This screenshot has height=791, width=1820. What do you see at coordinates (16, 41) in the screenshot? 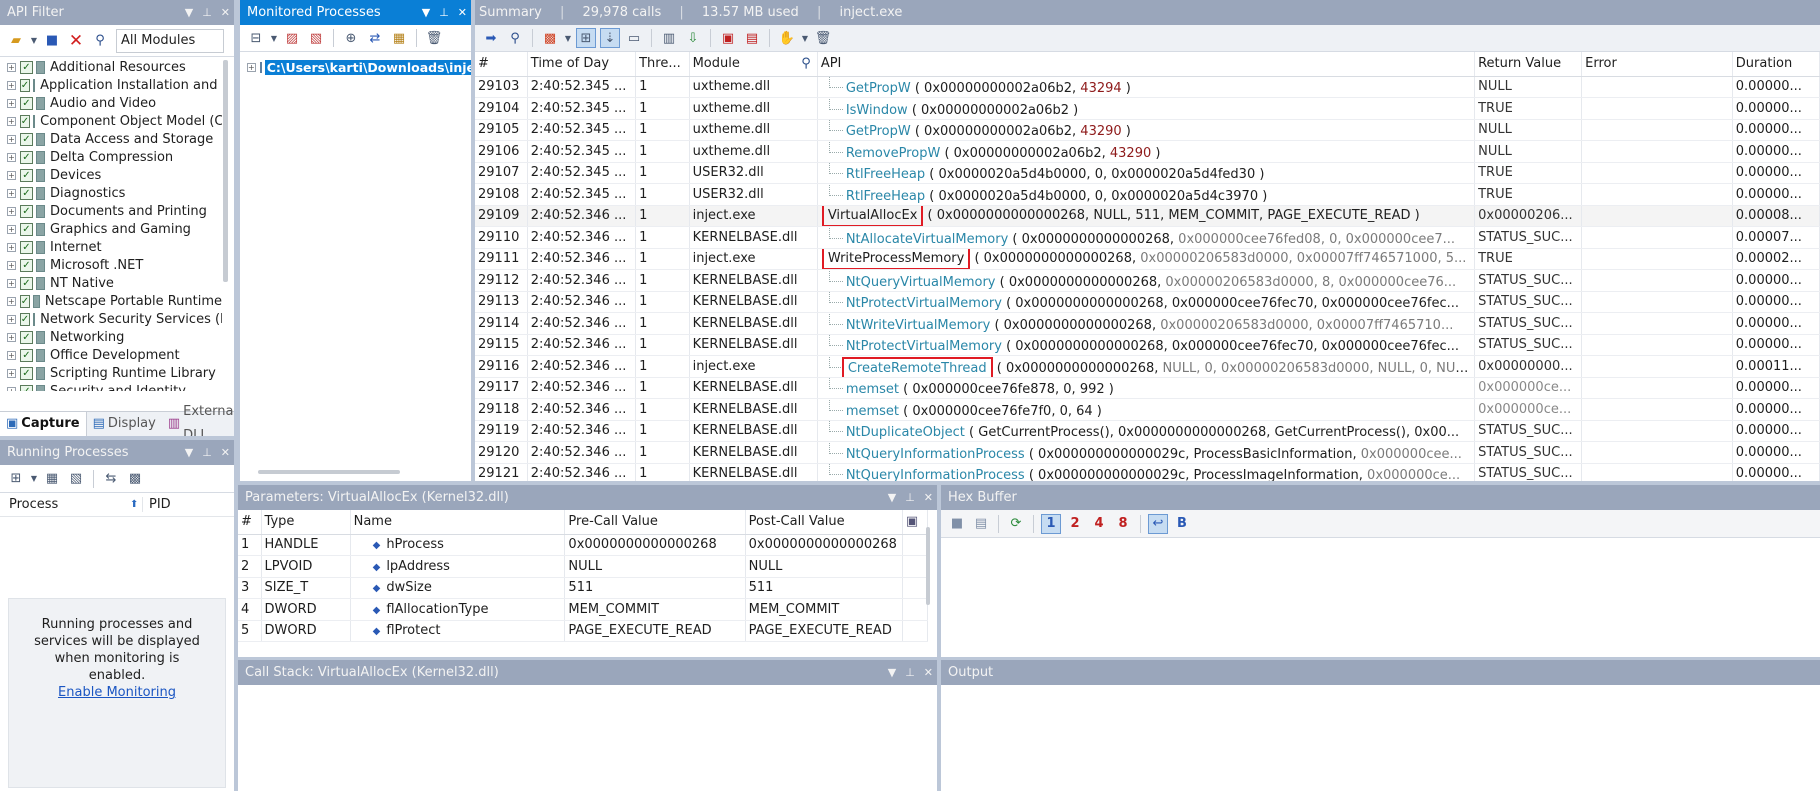
I see `open-folder-icon: ▰` at bounding box center [16, 41].